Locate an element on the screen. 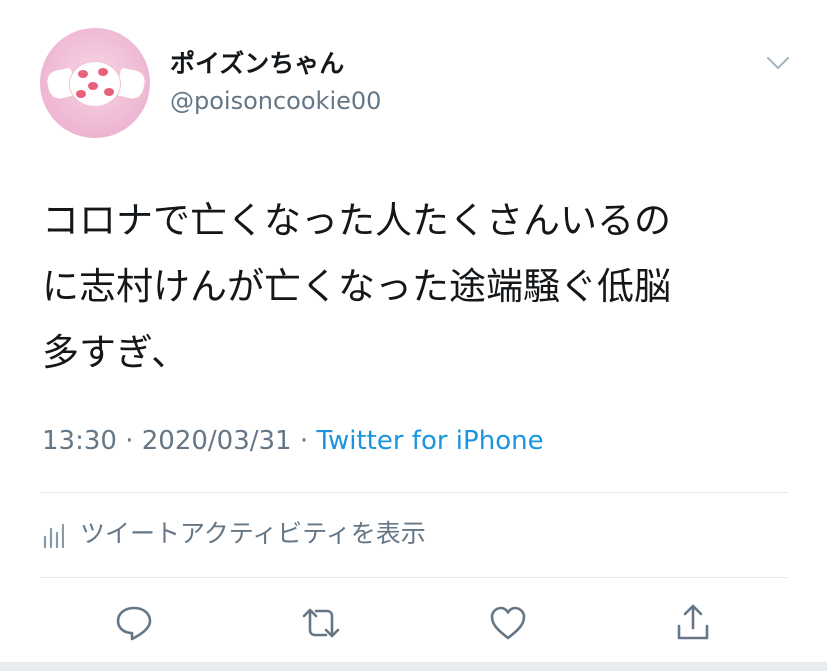  candy-icon is located at coordinates (95, 84).